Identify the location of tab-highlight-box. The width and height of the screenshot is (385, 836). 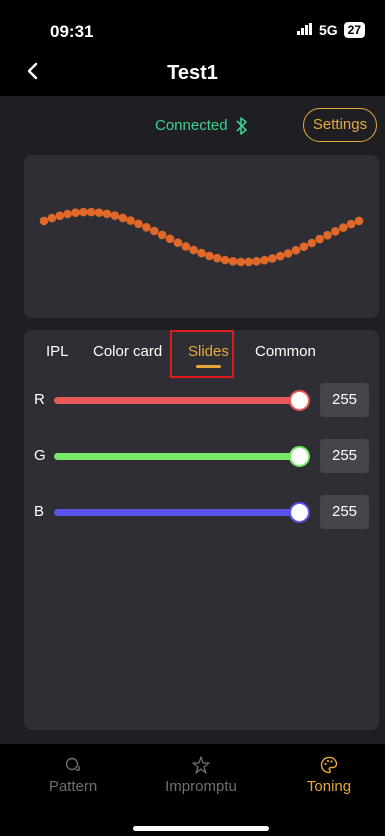
(202, 354).